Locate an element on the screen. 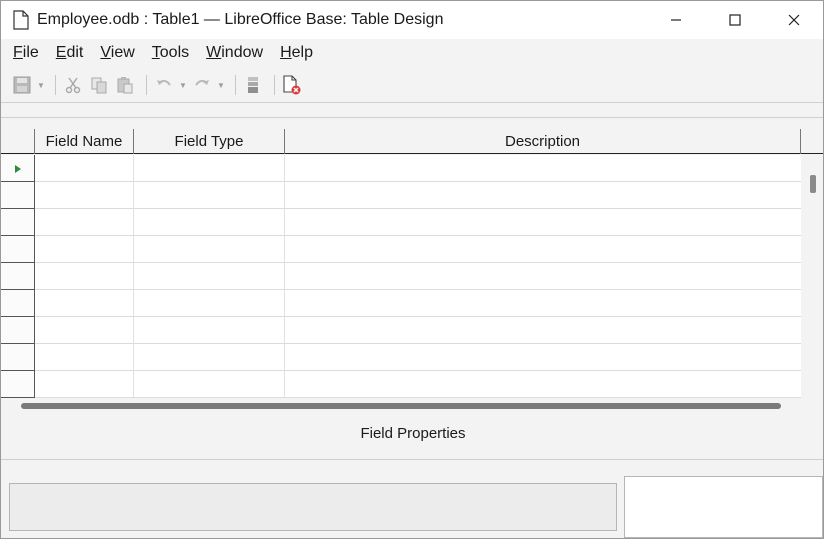  close-icon is located at coordinates (793, 20).